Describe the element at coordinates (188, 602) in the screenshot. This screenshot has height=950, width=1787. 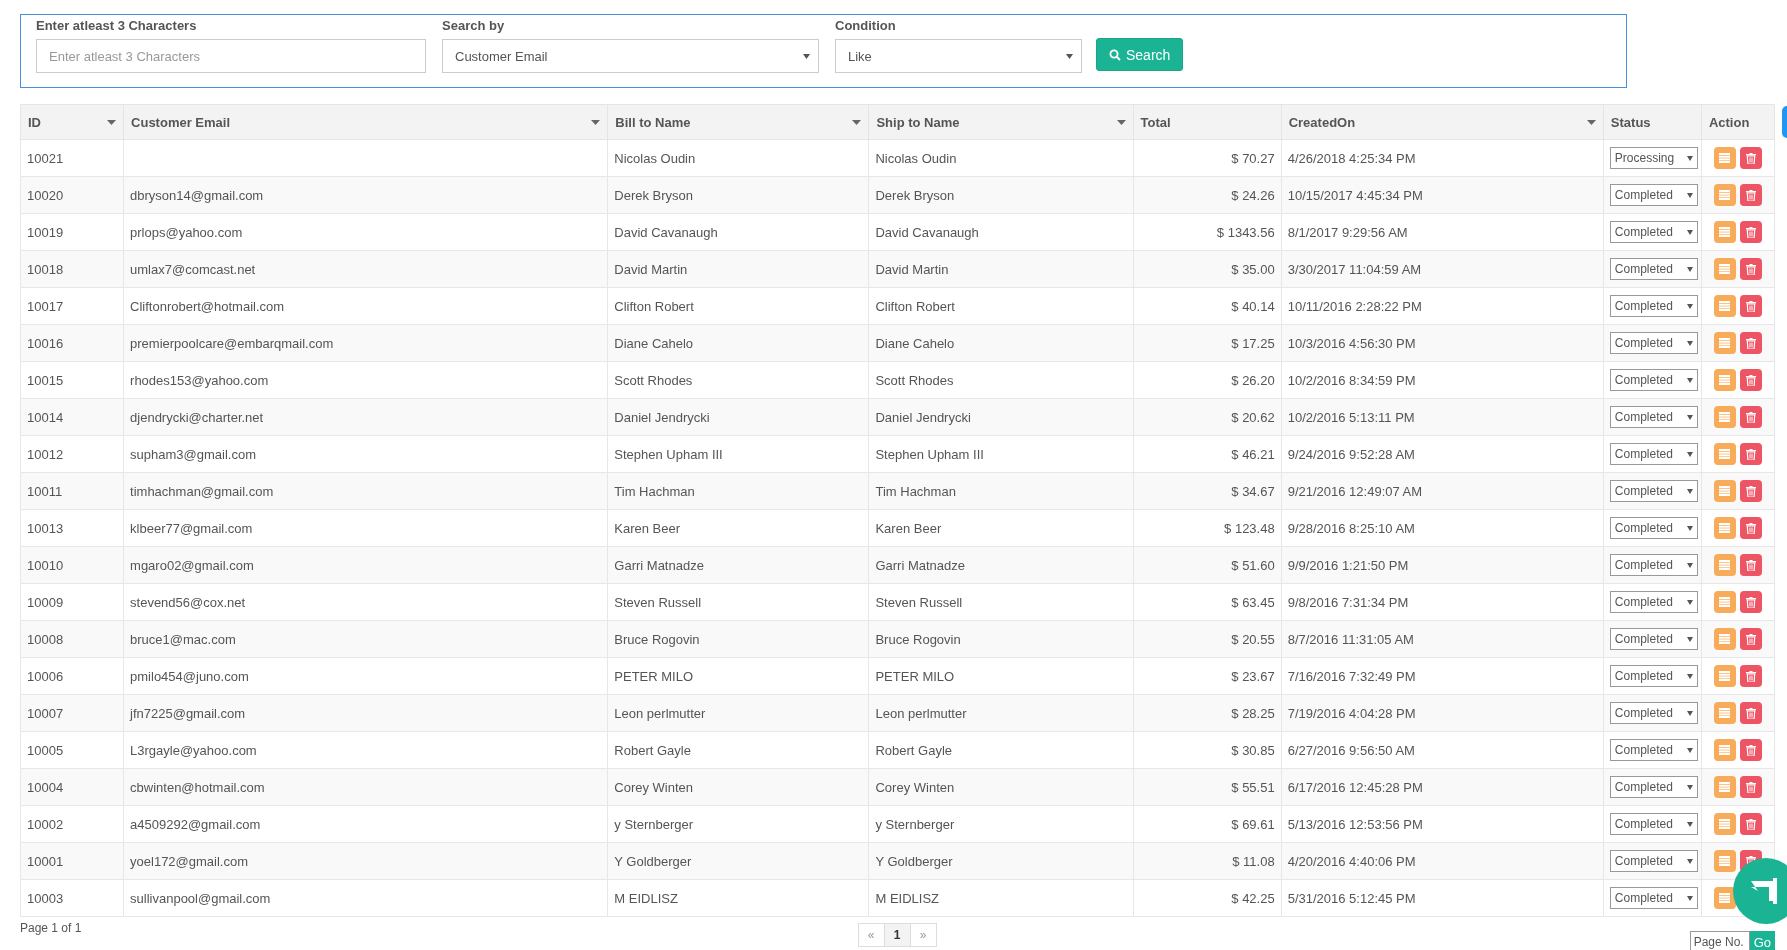
I see `table-cell: stevend56@cox.net` at that location.